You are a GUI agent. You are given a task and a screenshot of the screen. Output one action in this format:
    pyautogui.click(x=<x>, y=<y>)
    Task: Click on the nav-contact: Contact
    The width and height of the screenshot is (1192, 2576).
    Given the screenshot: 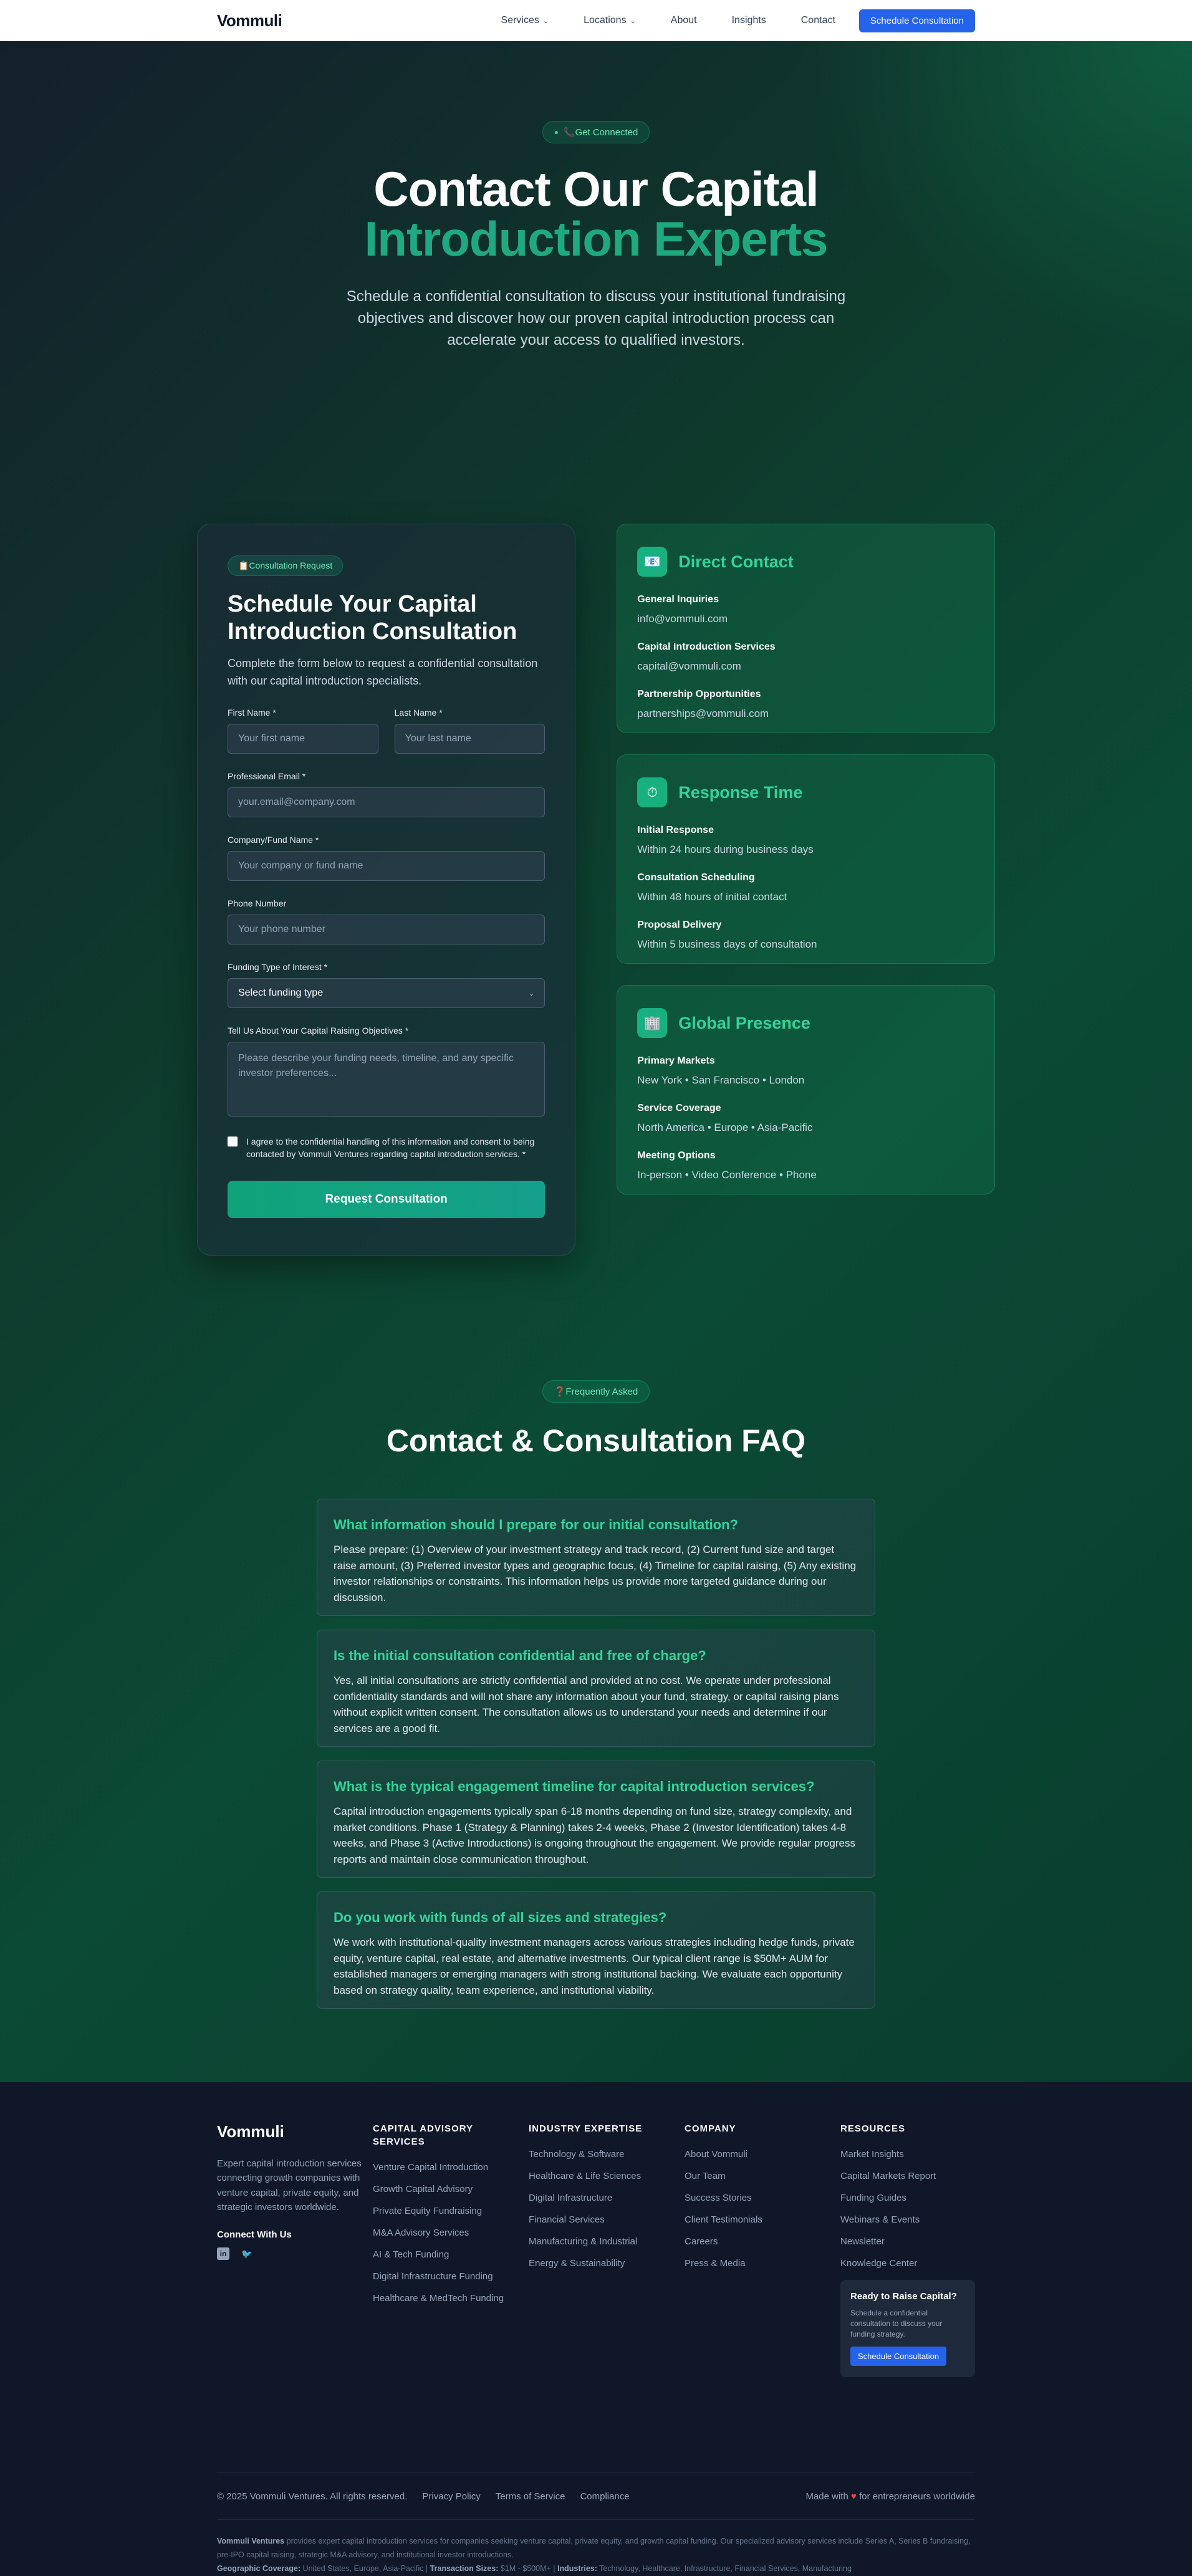 What is the action you would take?
    pyautogui.click(x=818, y=20)
    